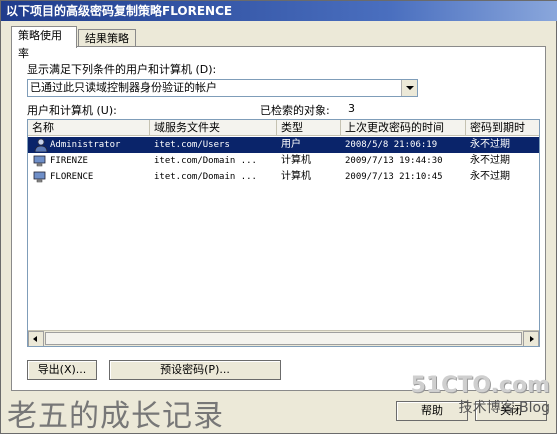 This screenshot has width=557, height=434. Describe the element at coordinates (107, 38) in the screenshot. I see `tab-resultant-policy: 结果策略` at that location.